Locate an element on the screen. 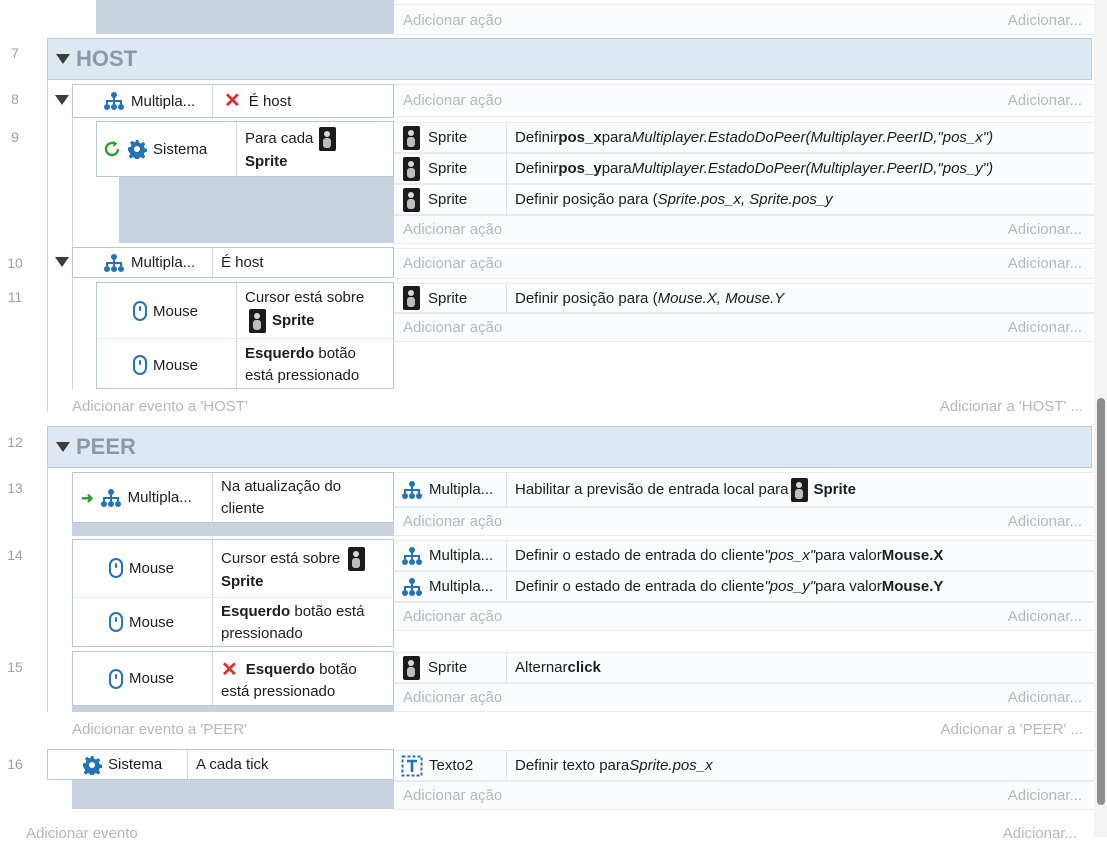 This screenshot has width=1107, height=842. event-16-condition: Sistema A cada tick is located at coordinates (220, 764).